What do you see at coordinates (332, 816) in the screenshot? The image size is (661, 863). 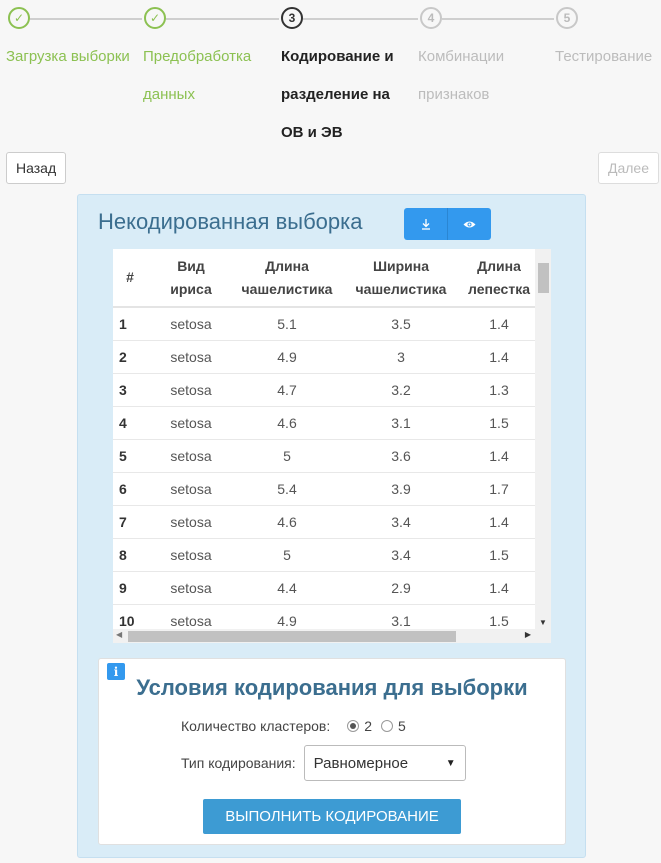 I see `run-encoding-button: ВЫПОЛНИТЬ КОДИРОВАНИЕ` at bounding box center [332, 816].